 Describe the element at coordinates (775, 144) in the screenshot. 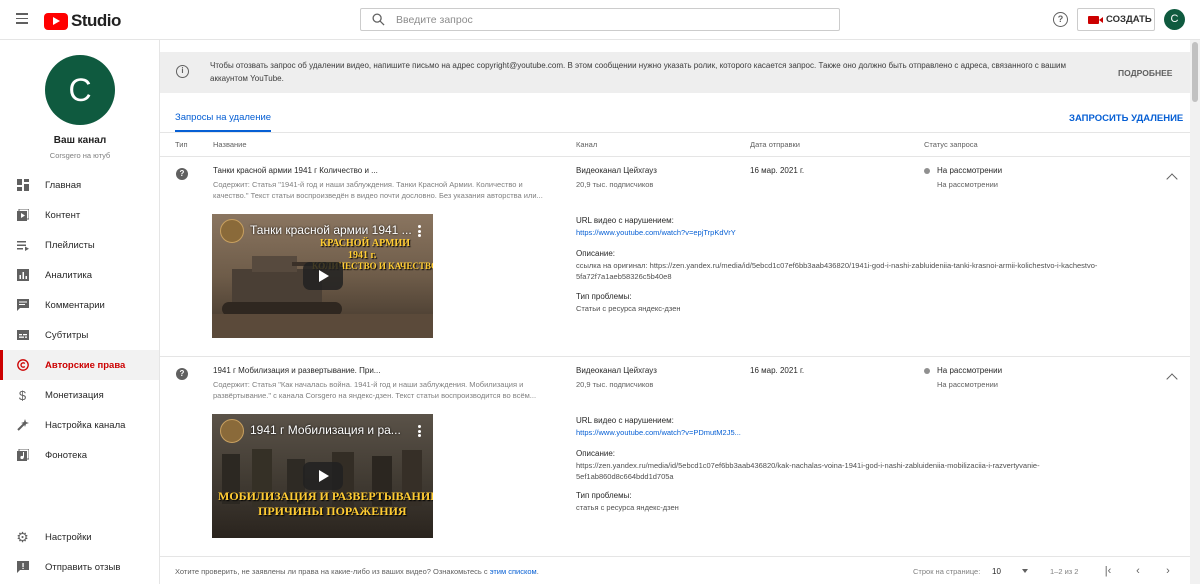

I see `column-header-date: Дата отправки` at that location.